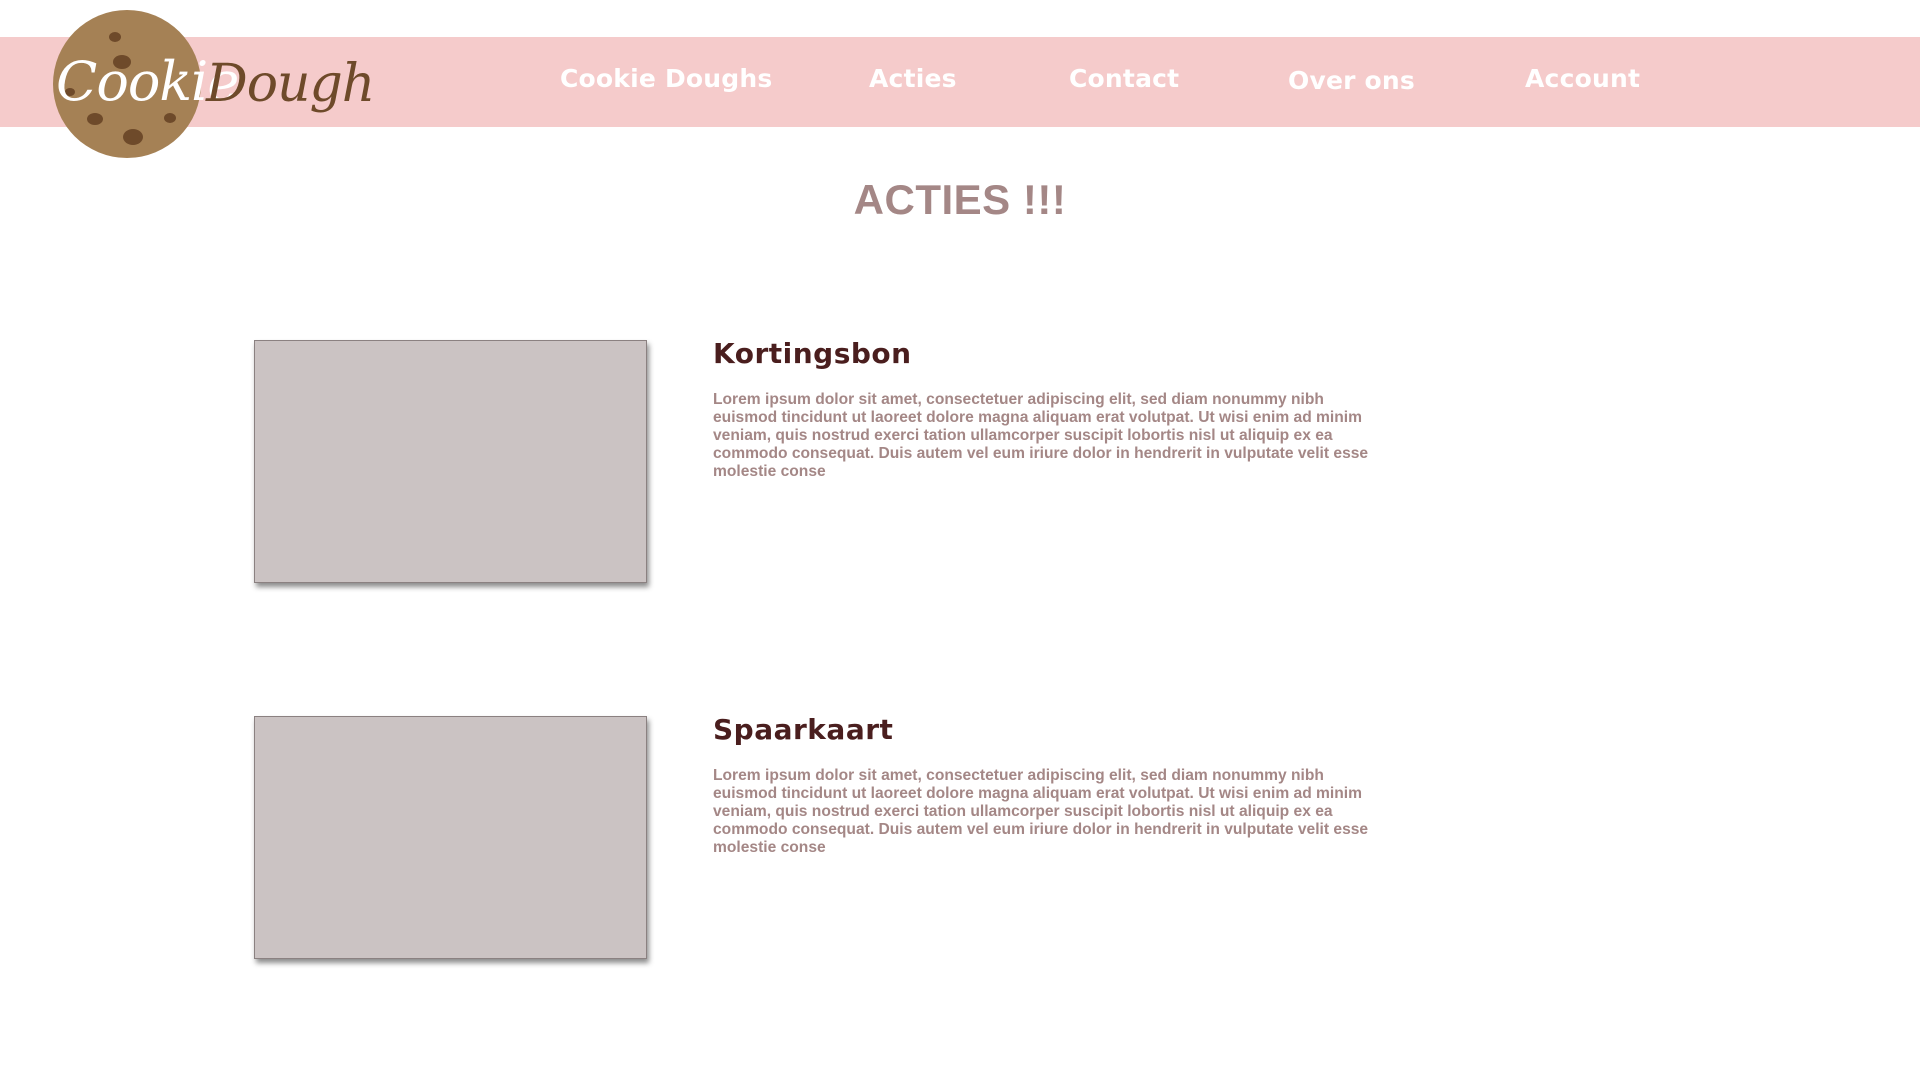  I want to click on nav-item-acties: Acties, so click(913, 82).